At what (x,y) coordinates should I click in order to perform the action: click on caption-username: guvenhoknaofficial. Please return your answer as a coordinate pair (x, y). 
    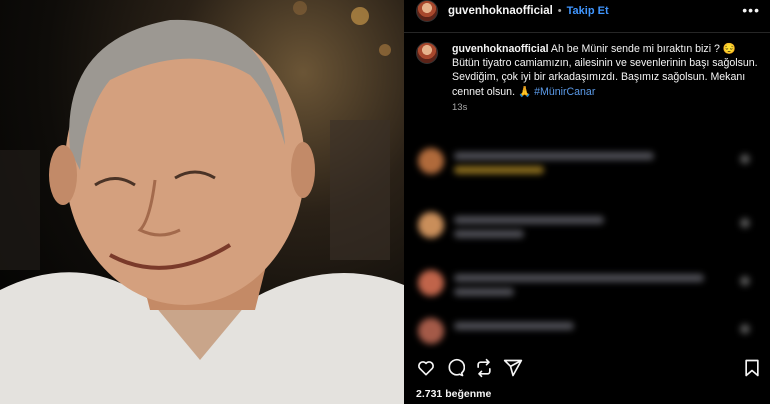
    Looking at the image, I should click on (500, 49).